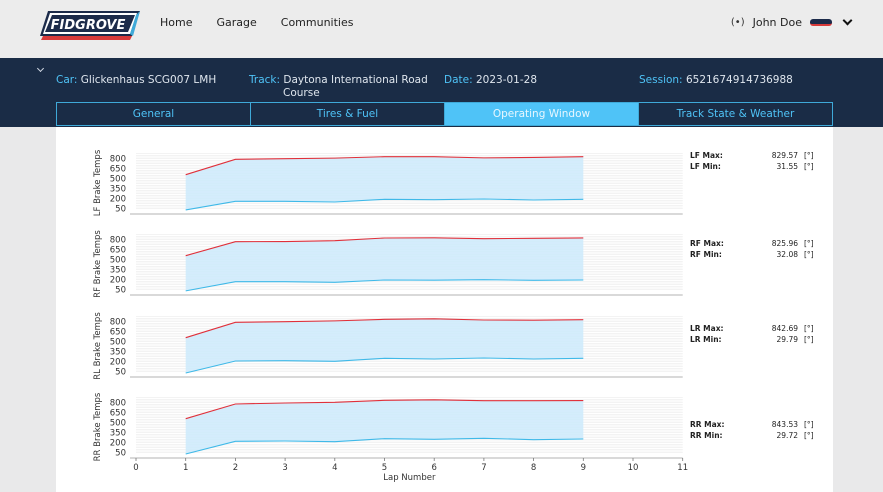 The width and height of the screenshot is (883, 492). What do you see at coordinates (40, 68) in the screenshot?
I see `collapse-chevron-icon` at bounding box center [40, 68].